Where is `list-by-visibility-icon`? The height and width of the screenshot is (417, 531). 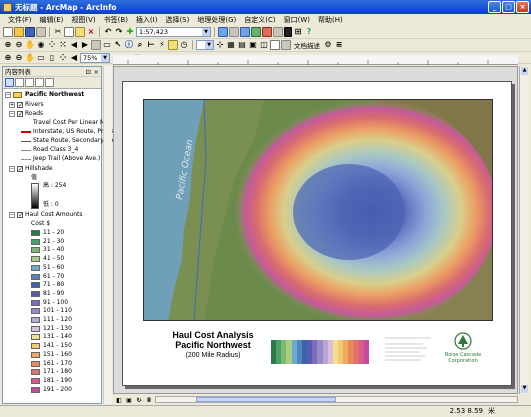 list-by-visibility-icon is located at coordinates (29, 82).